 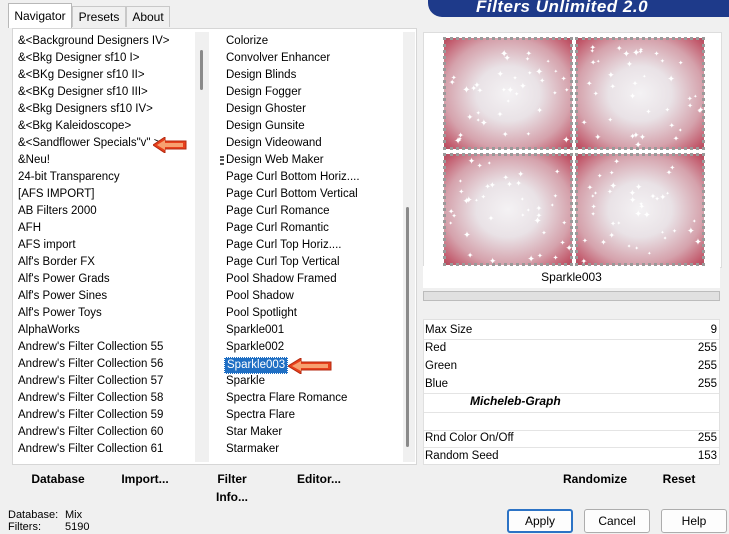 What do you see at coordinates (617, 521) in the screenshot?
I see `cancel-button: Cancel` at bounding box center [617, 521].